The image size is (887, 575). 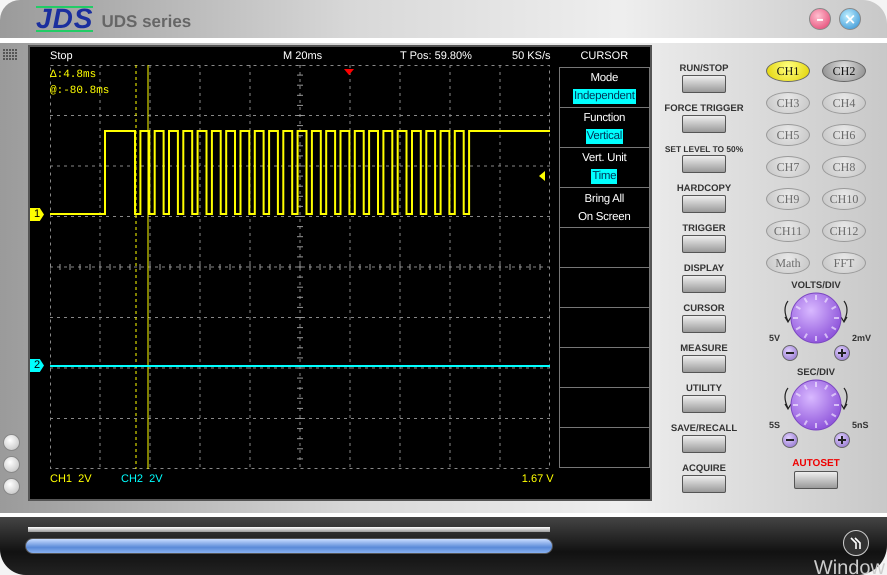 What do you see at coordinates (788, 71) in the screenshot?
I see `channel-button: CH1` at bounding box center [788, 71].